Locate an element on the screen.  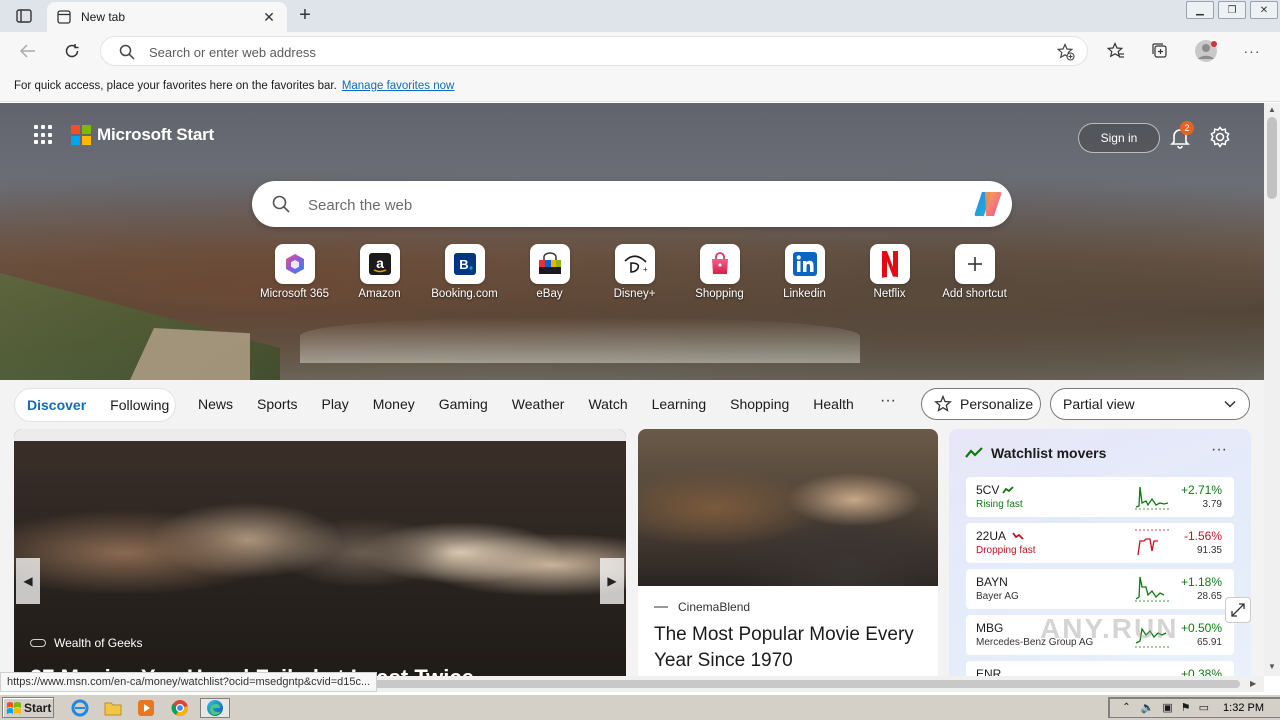
back-icon is located at coordinates (28, 51).